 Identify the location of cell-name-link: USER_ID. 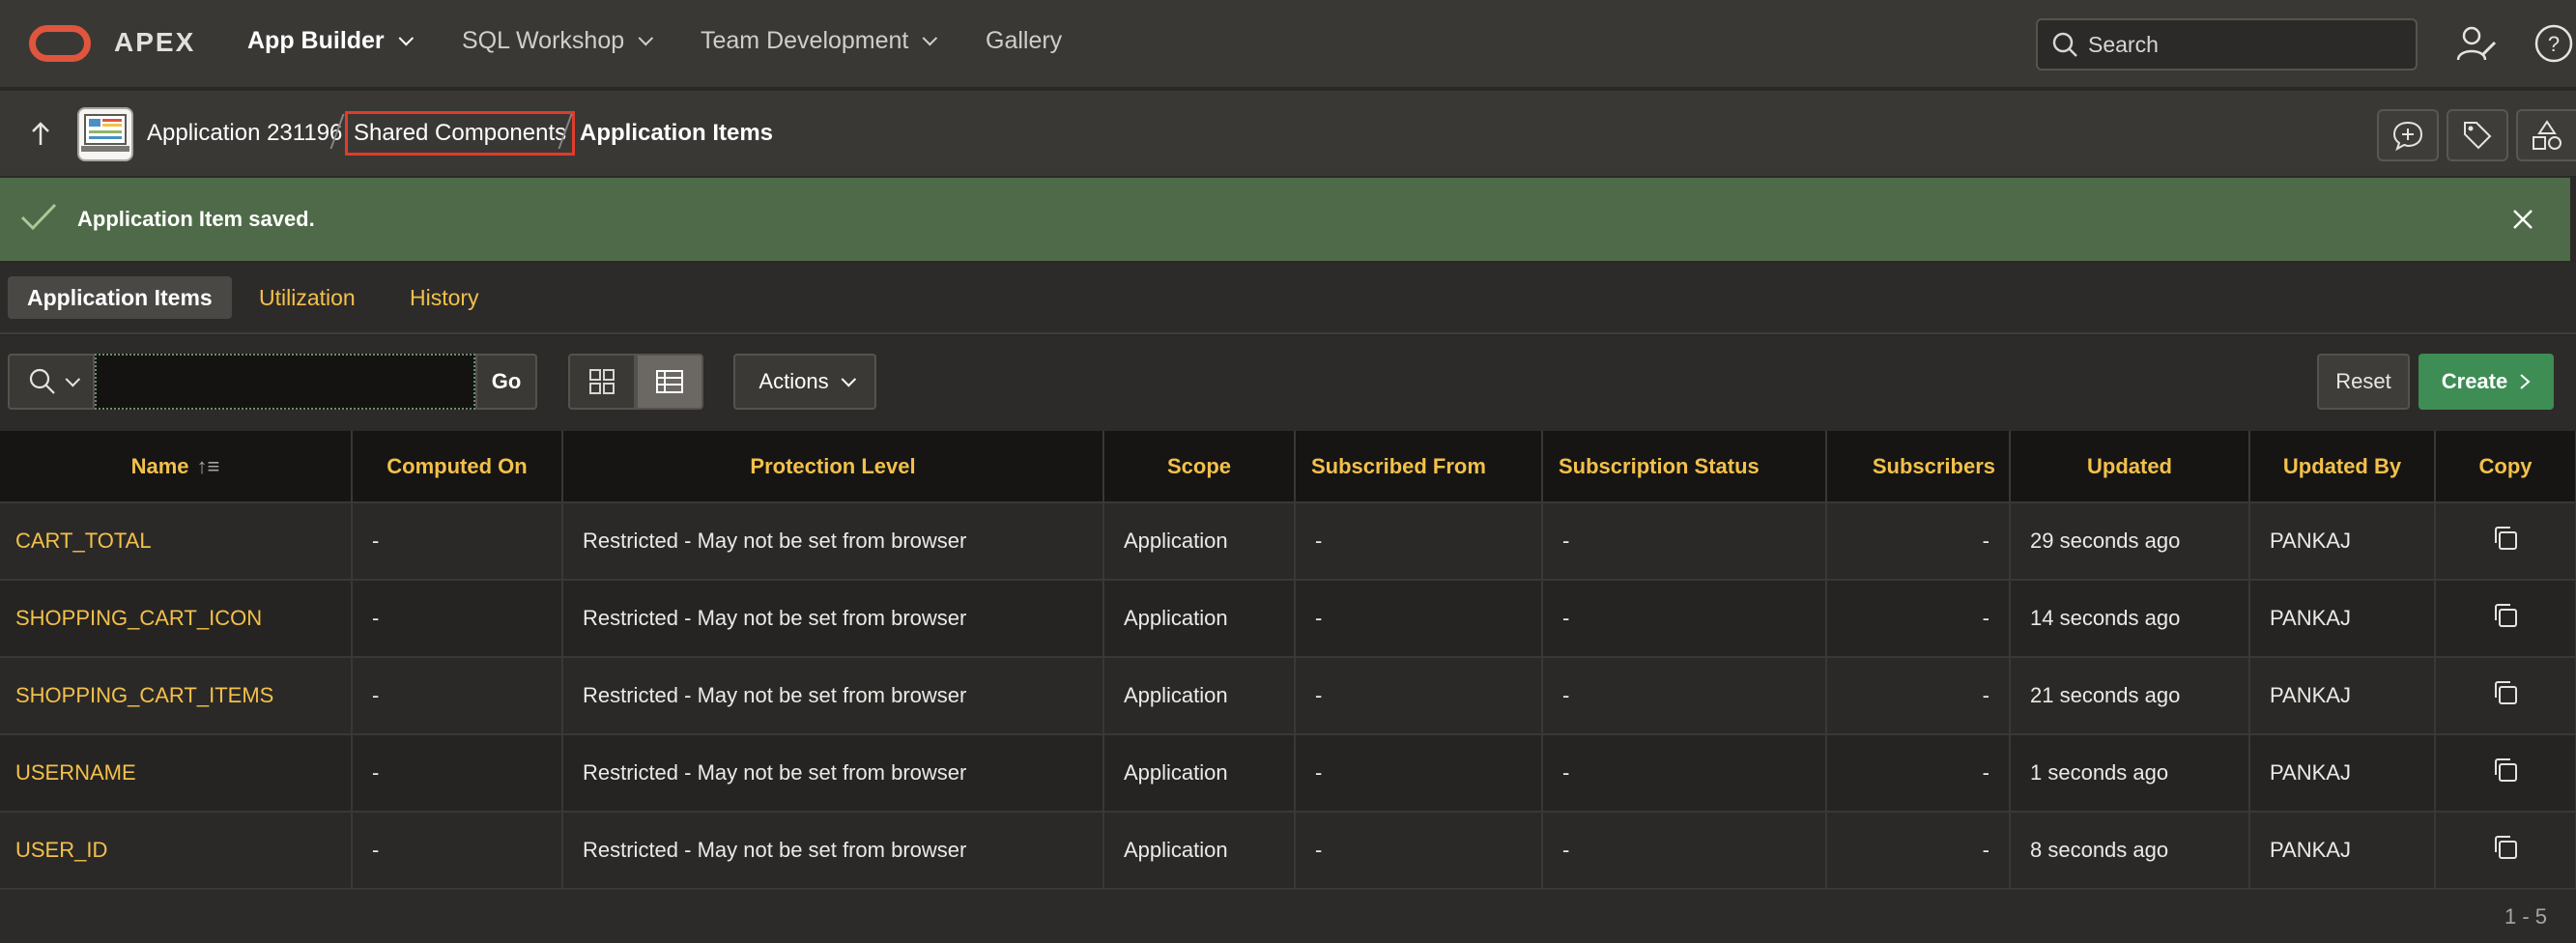
(177, 851).